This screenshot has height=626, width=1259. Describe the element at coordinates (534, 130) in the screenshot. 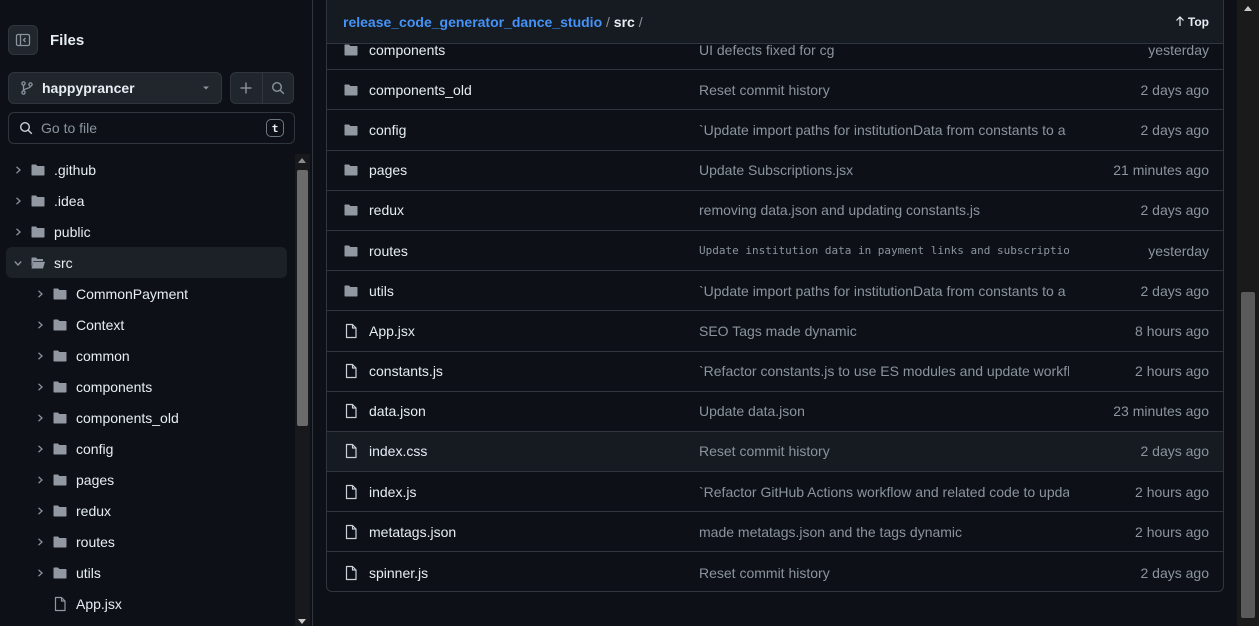

I see `file-name-link: config` at that location.